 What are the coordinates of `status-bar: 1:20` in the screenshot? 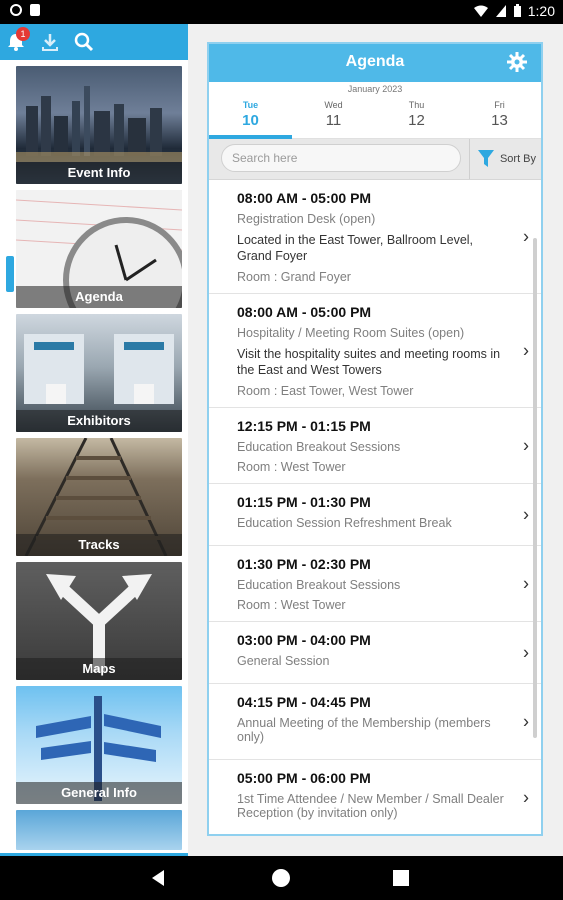 It's located at (281, 12).